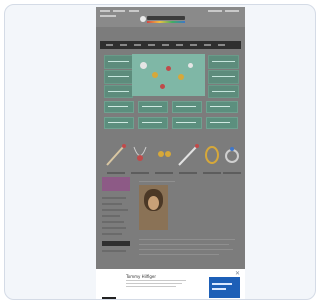 The height and width of the screenshot is (300, 320). What do you see at coordinates (166, 22) in the screenshot?
I see `logo-stripe` at bounding box center [166, 22].